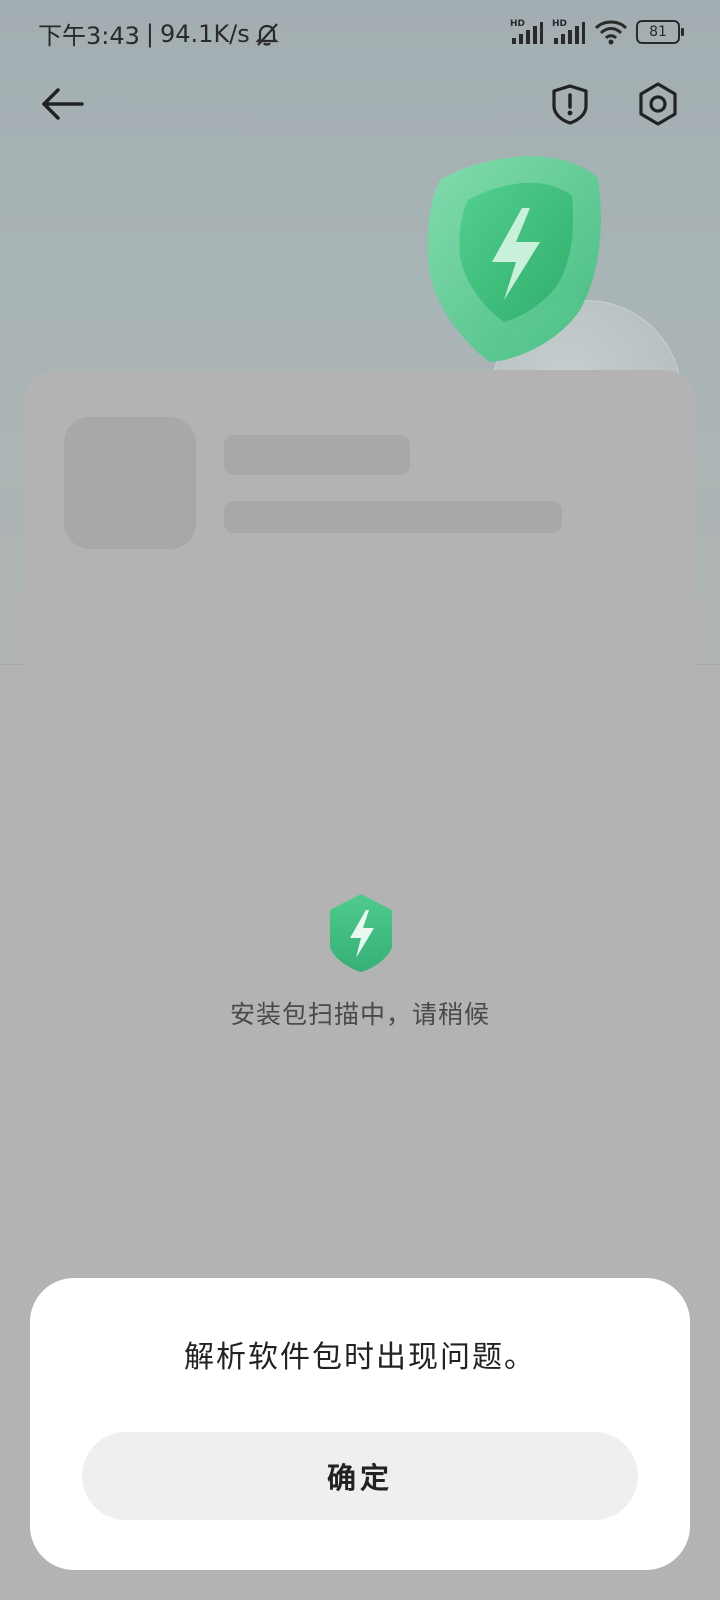 This screenshot has height=1600, width=720. I want to click on status-right: HD HD 81, so click(597, 32).